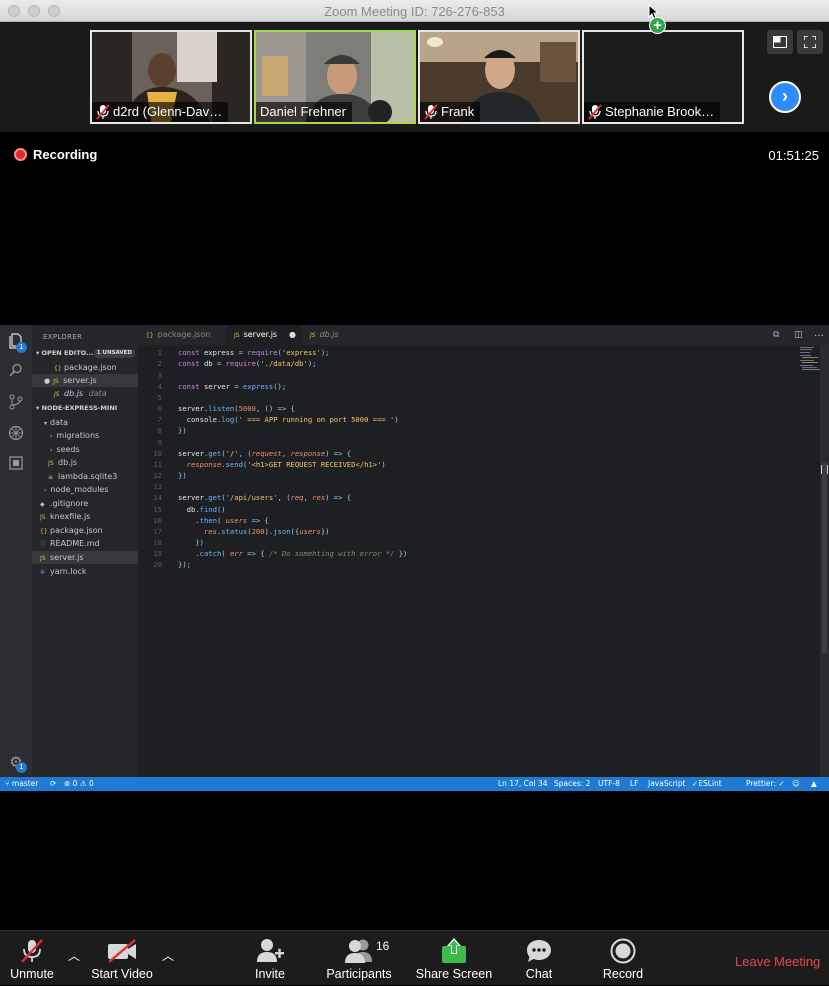  What do you see at coordinates (157, 486) in the screenshot?
I see `line-number: 13` at bounding box center [157, 486].